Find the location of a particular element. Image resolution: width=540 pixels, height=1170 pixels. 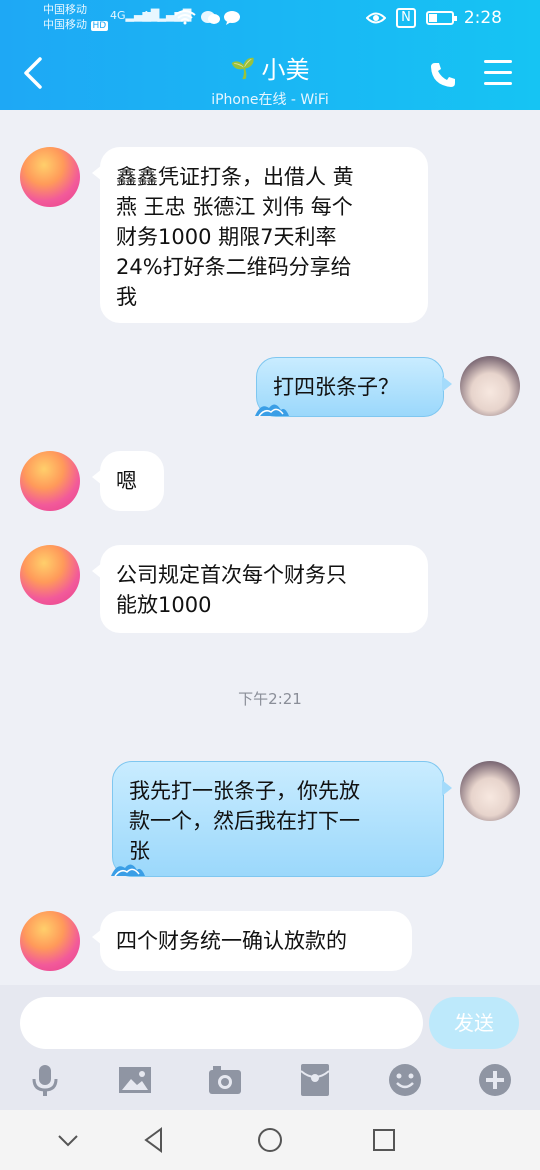

wifi-icon is located at coordinates (185, 17).